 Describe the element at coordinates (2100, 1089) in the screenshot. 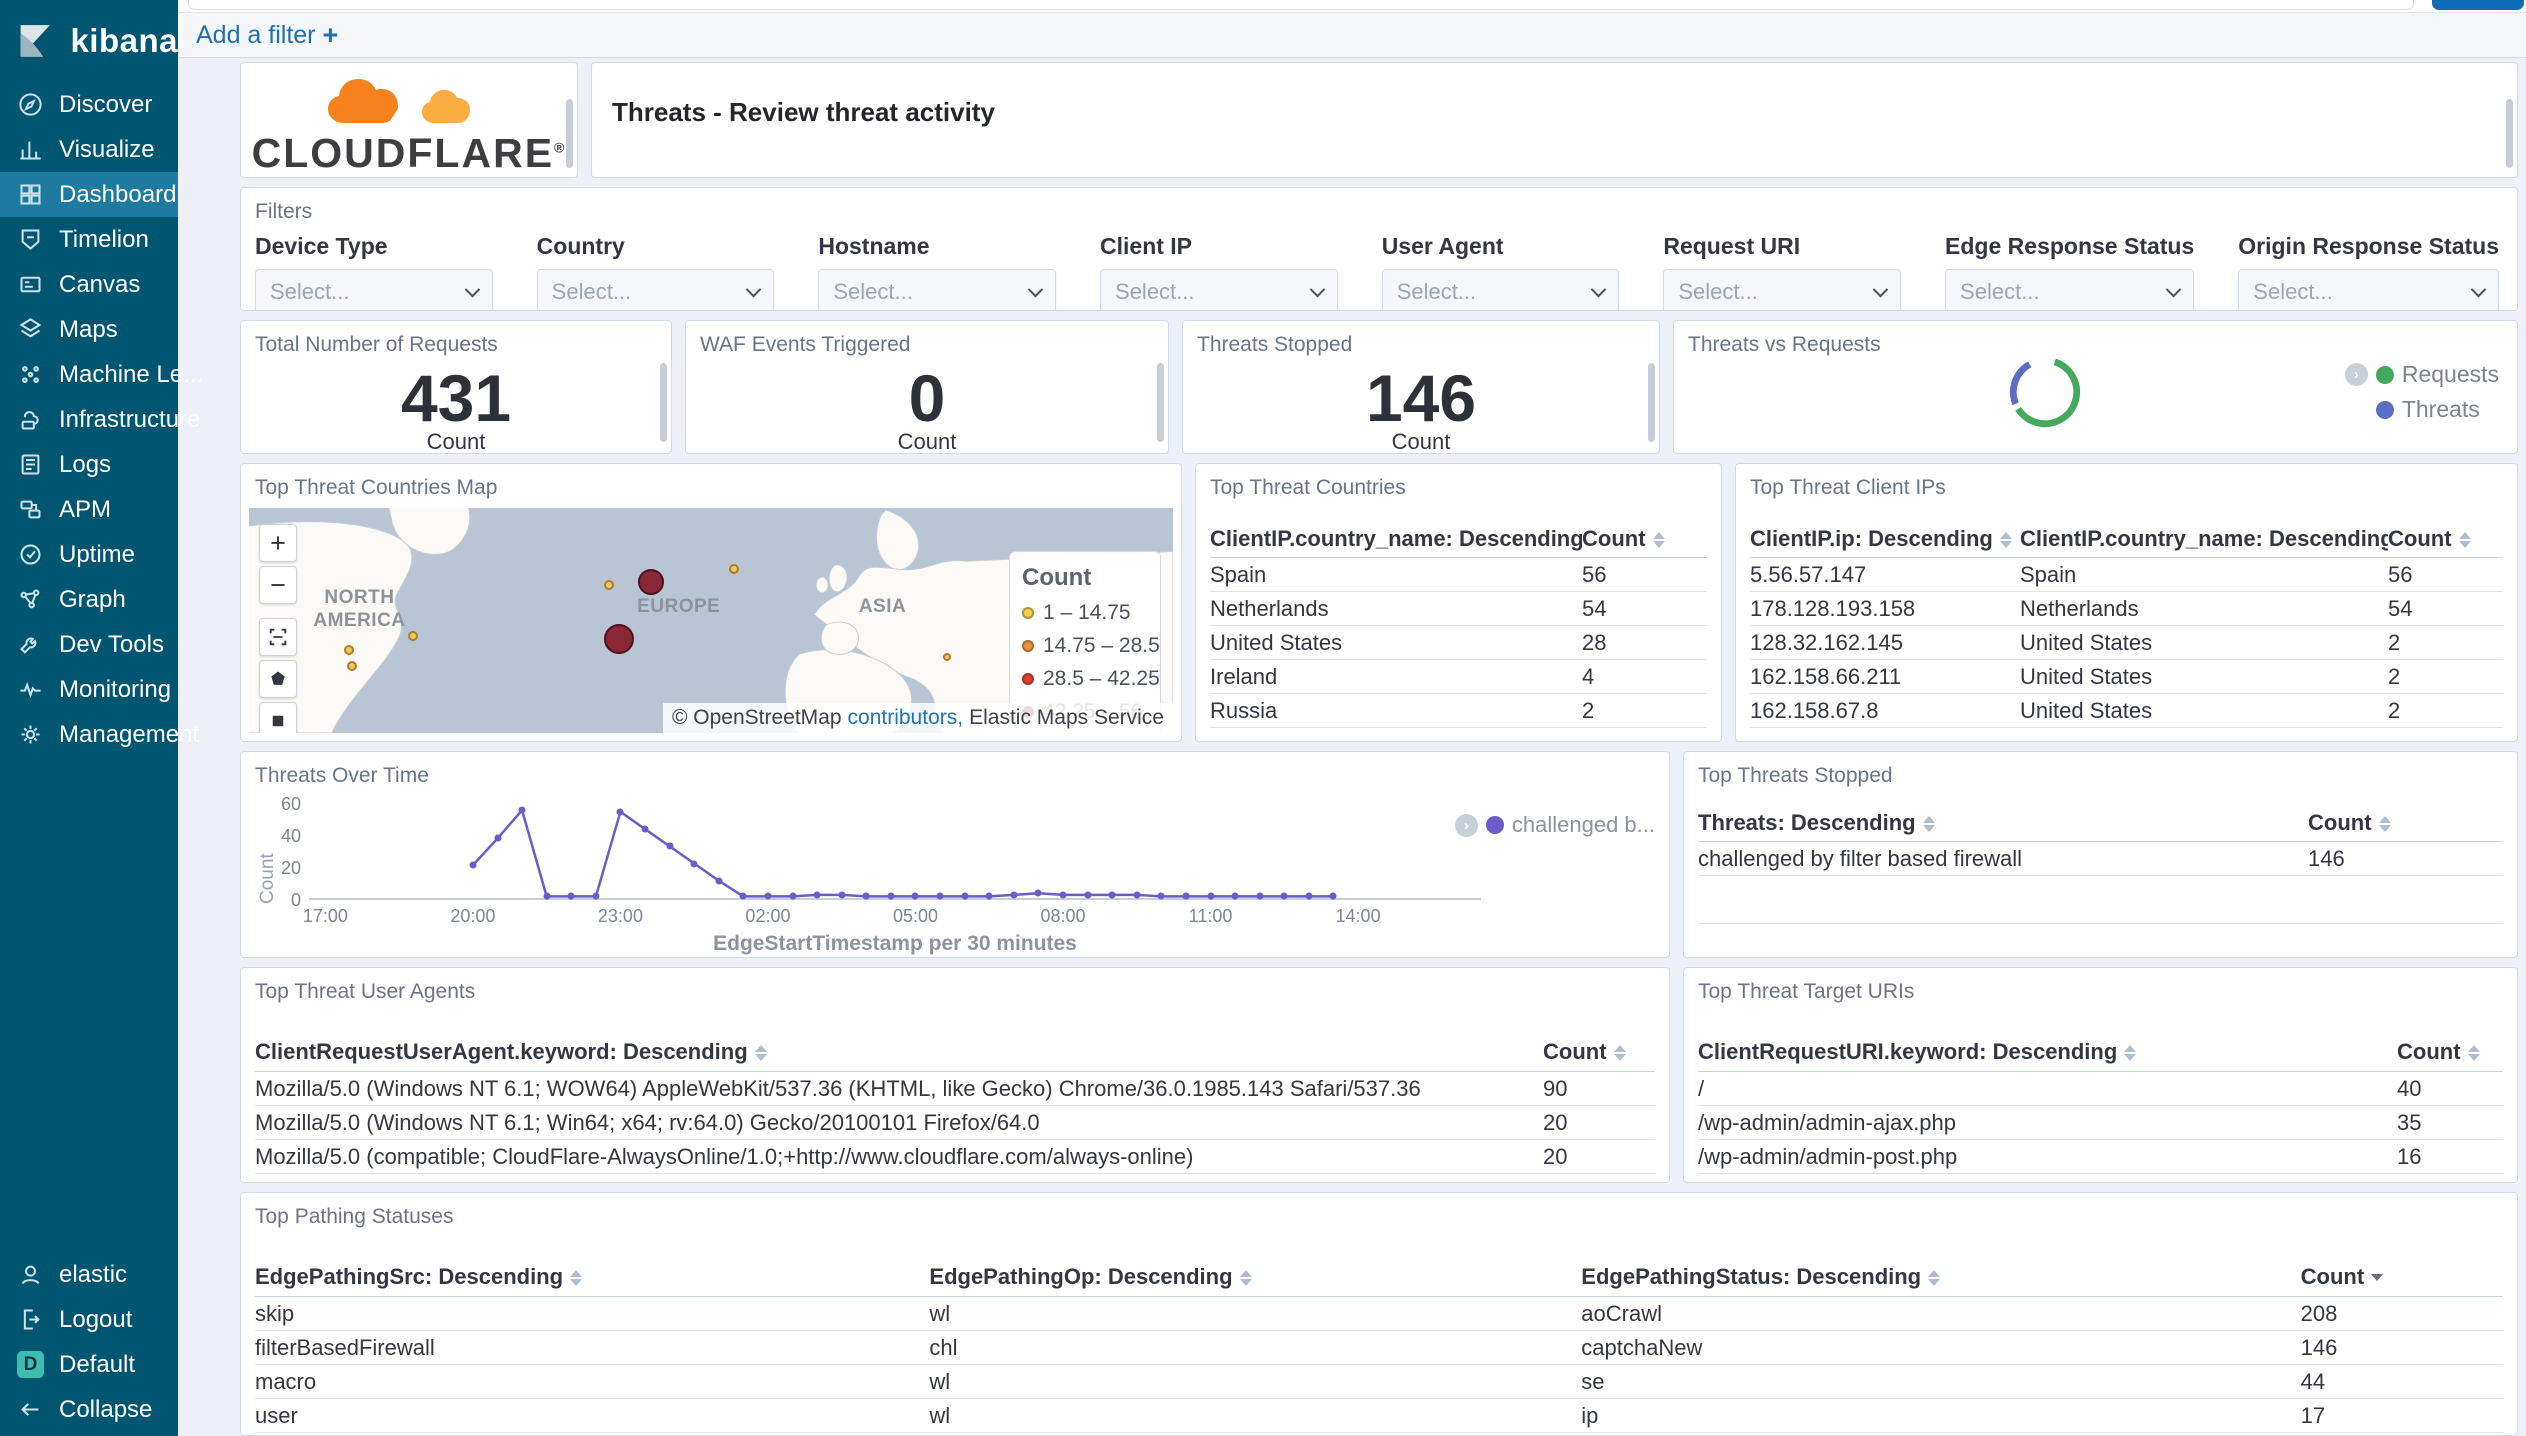

I see `table-row: /40` at that location.